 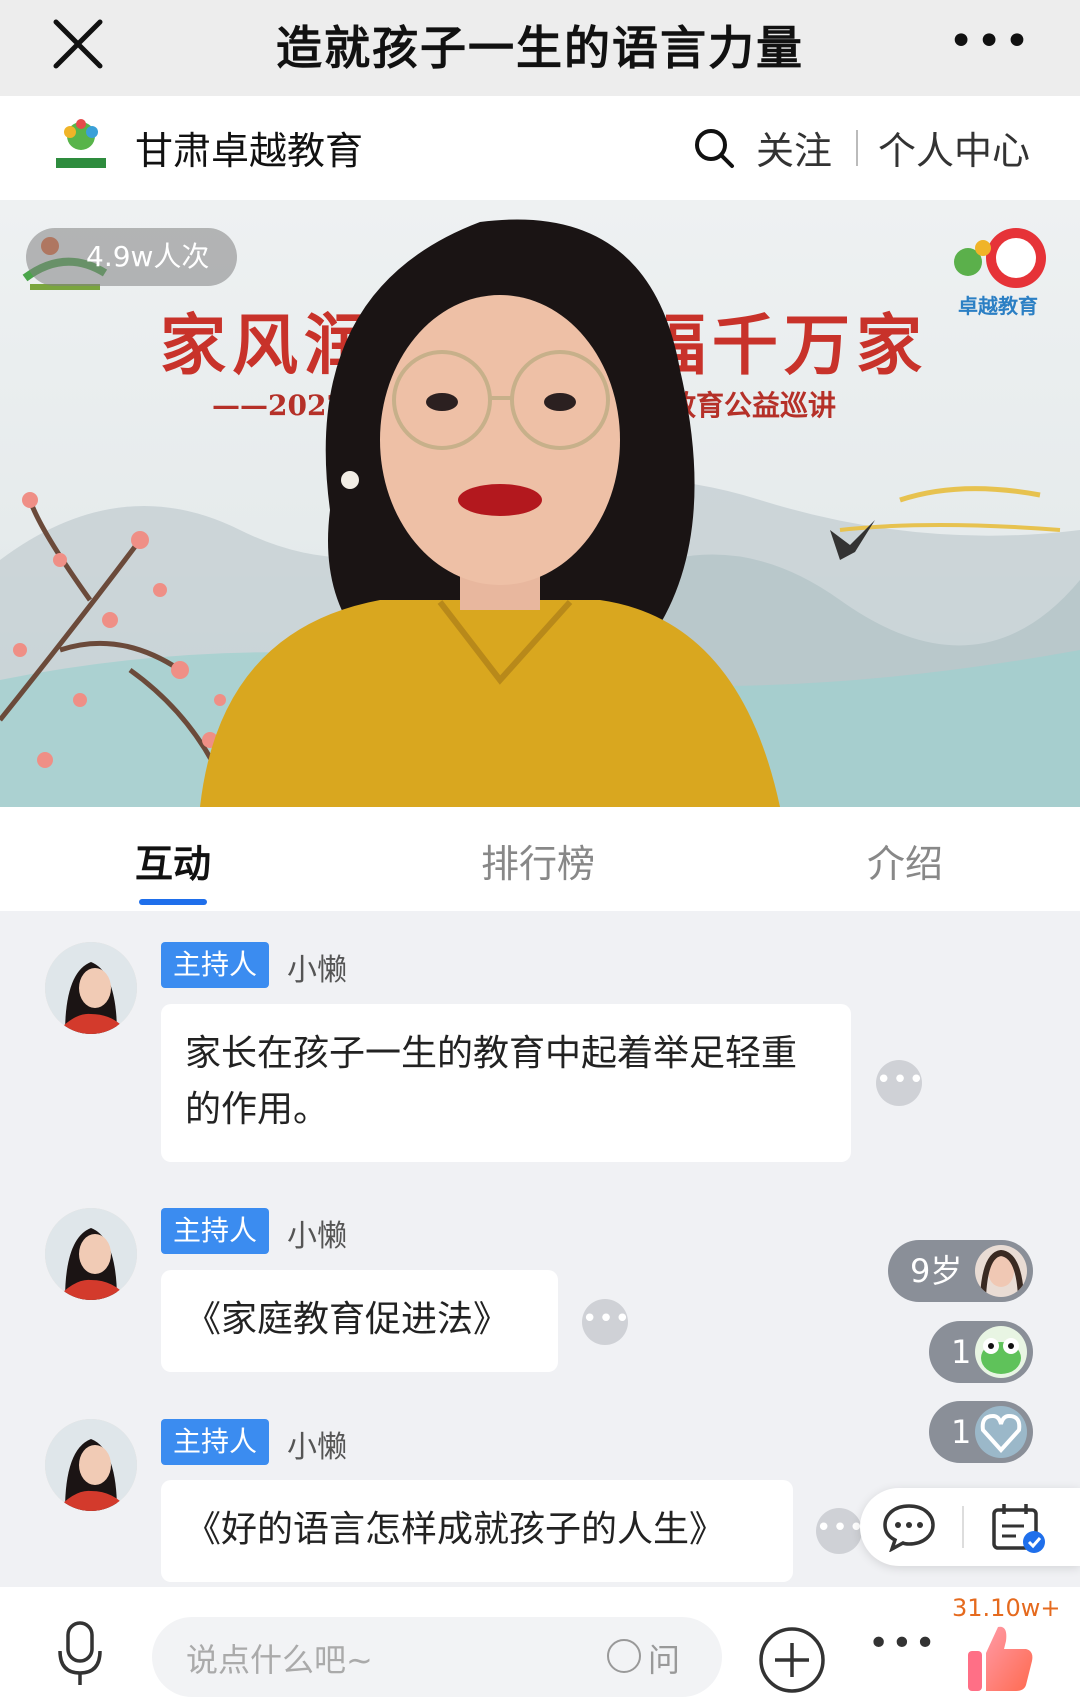 What do you see at coordinates (903, 1643) in the screenshot?
I see `more-icon: •••` at bounding box center [903, 1643].